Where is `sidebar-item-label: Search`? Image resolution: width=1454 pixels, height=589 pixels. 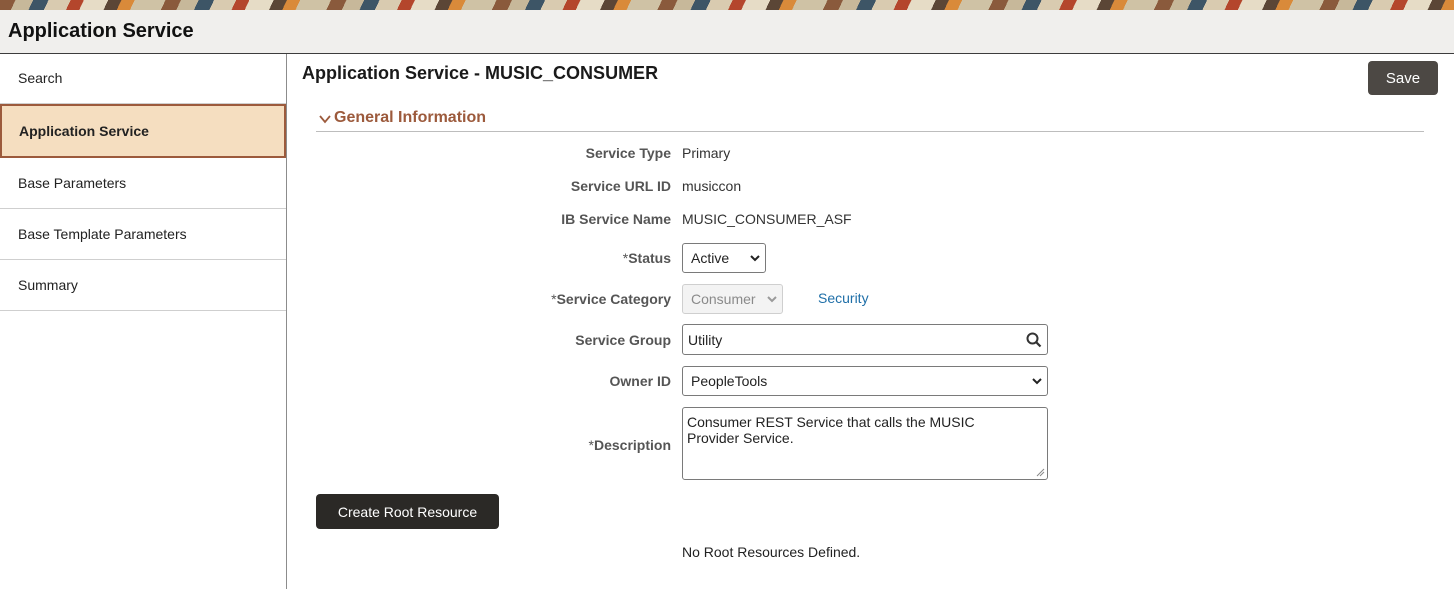 sidebar-item-label: Search is located at coordinates (40, 78).